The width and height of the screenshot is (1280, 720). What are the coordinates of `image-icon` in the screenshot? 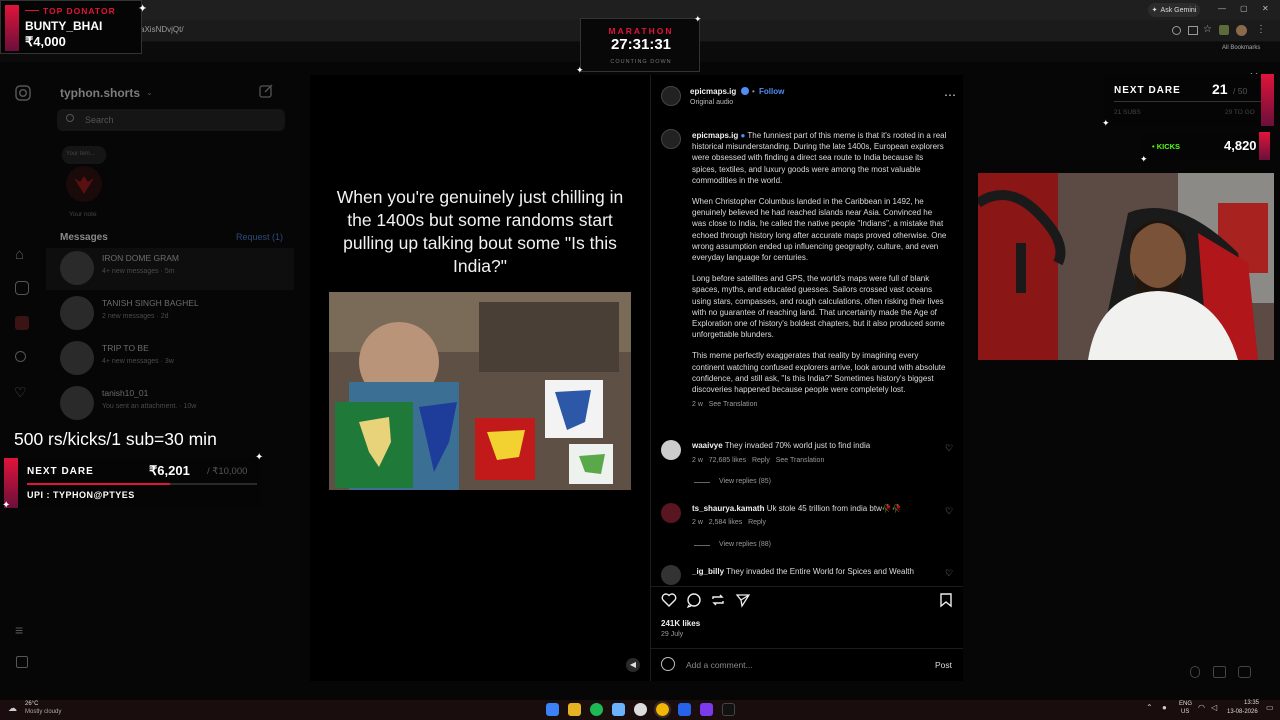 It's located at (1219, 672).